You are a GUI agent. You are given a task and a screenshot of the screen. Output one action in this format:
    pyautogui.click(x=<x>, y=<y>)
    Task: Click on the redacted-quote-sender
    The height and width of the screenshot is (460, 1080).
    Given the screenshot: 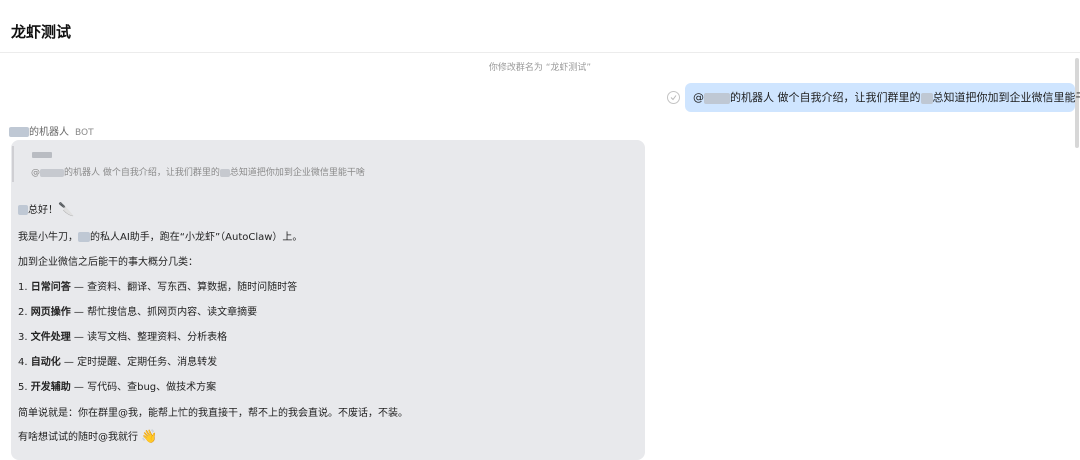 What is the action you would take?
    pyautogui.click(x=42, y=155)
    